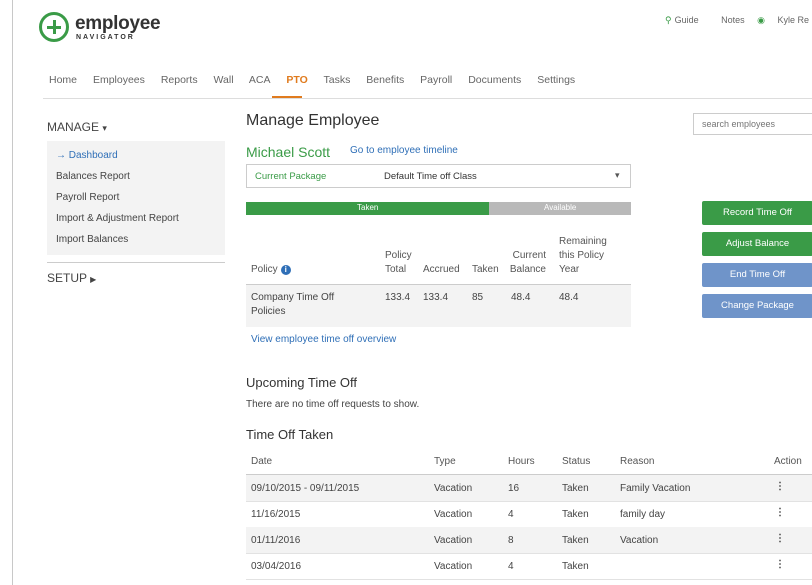 This screenshot has height=585, width=812. What do you see at coordinates (529, 540) in the screenshot?
I see `table-row: 01/11/2016 Vacation 8 Taken Vacation ⋮` at bounding box center [529, 540].